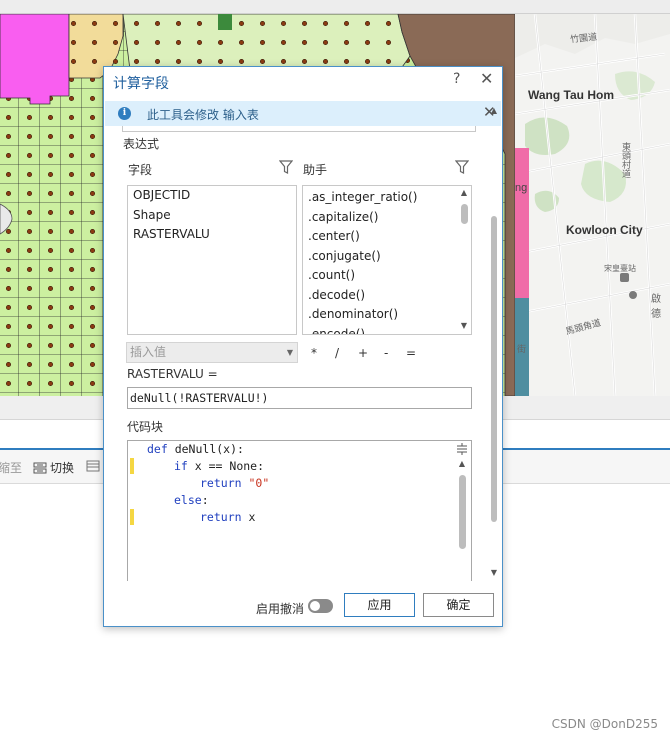 Image resolution: width=670 pixels, height=739 pixels. What do you see at coordinates (212, 196) in the screenshot?
I see `field-item-objectid: OBJECTID` at bounding box center [212, 196].